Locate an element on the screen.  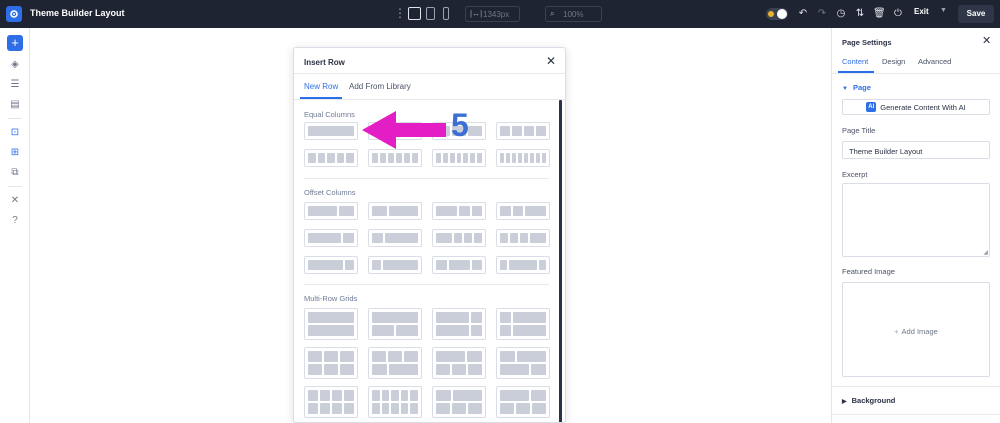
phone-view-icon is located at coordinates (446, 13).